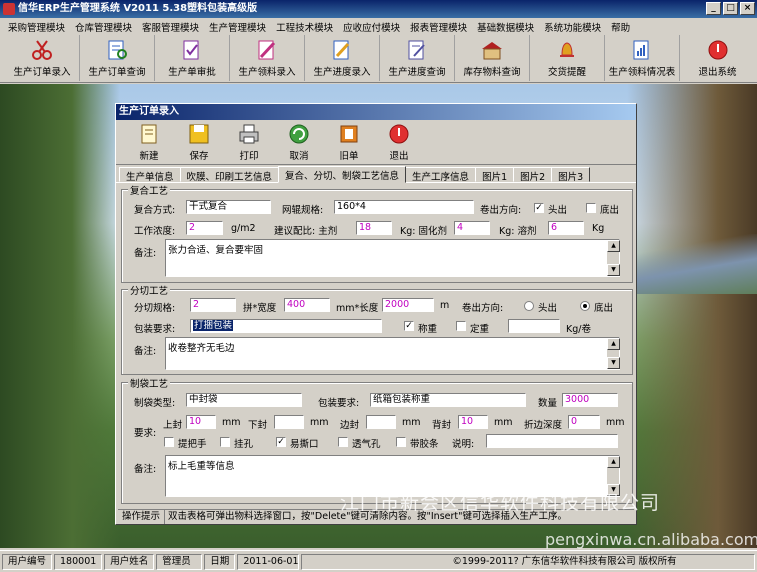  I want to click on menu-purchase: 采购管理模块, so click(37, 26).